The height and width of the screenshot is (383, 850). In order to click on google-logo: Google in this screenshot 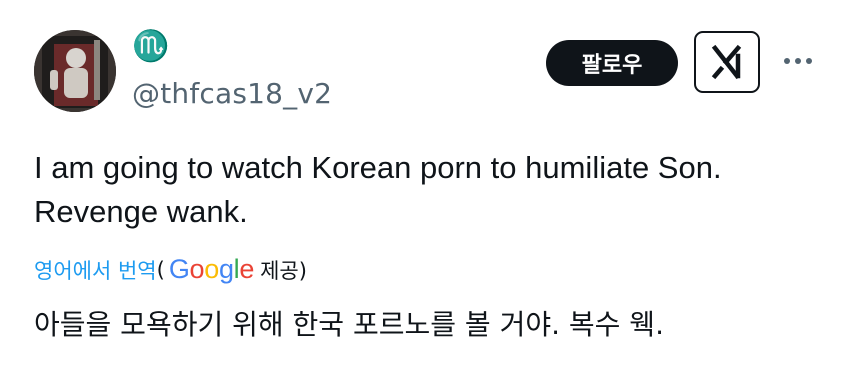, I will do `click(211, 268)`.